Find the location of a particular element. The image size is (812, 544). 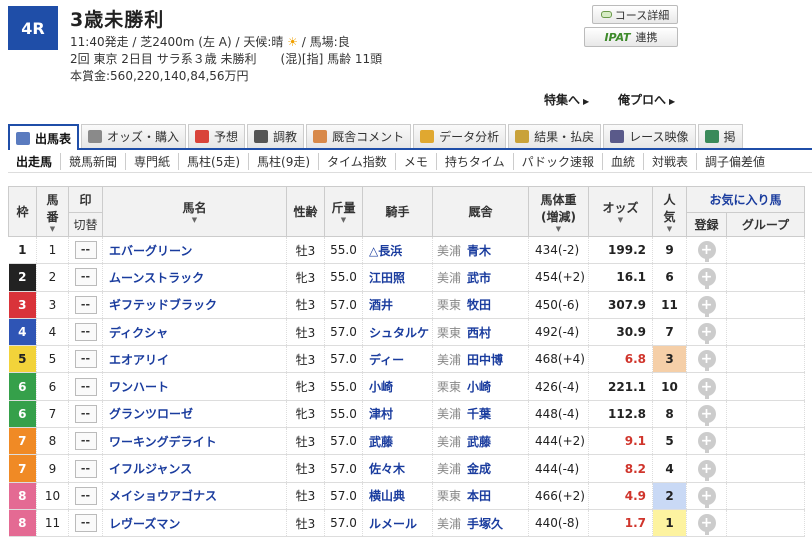

horse-name-link: ワーキングデライト is located at coordinates (194, 441).